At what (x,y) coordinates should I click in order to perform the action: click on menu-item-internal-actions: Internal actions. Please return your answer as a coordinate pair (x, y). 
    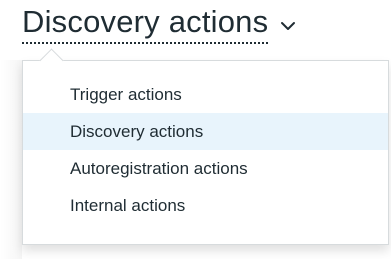
    Looking at the image, I should click on (205, 205).